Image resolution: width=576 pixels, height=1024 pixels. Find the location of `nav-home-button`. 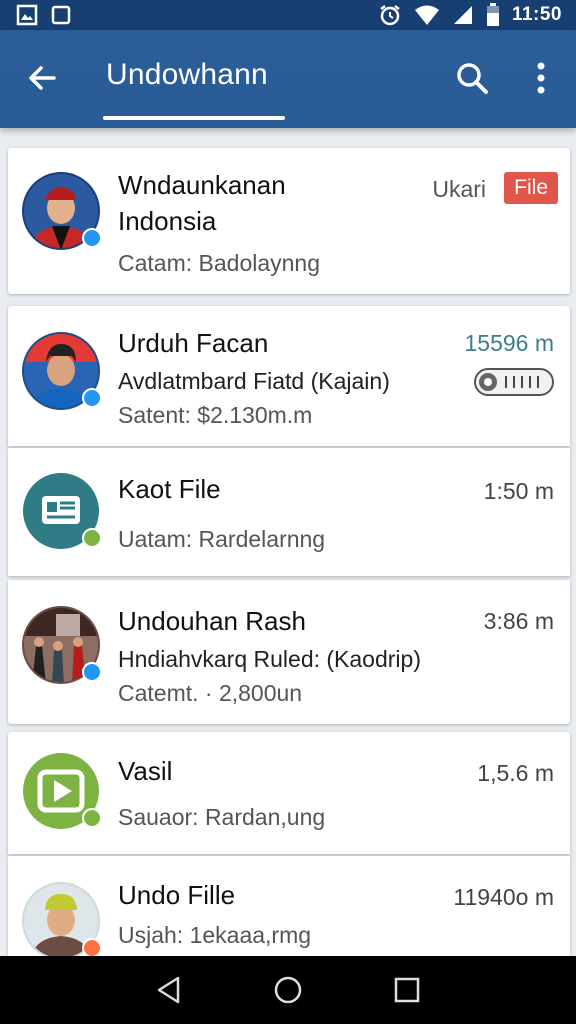

nav-home-button is located at coordinates (288, 990).